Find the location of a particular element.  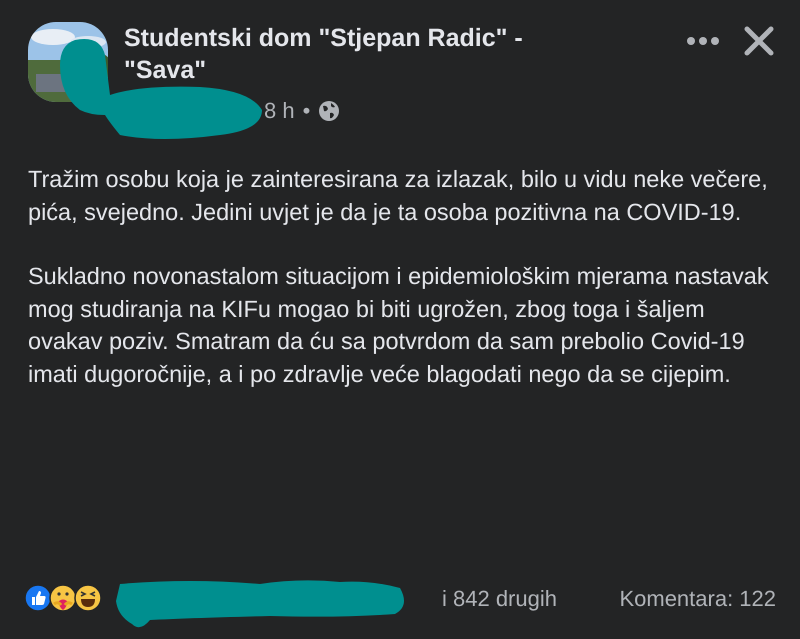

page-name: Studentski dom "Stjepan Radic" - "Sava" is located at coordinates (364, 54).